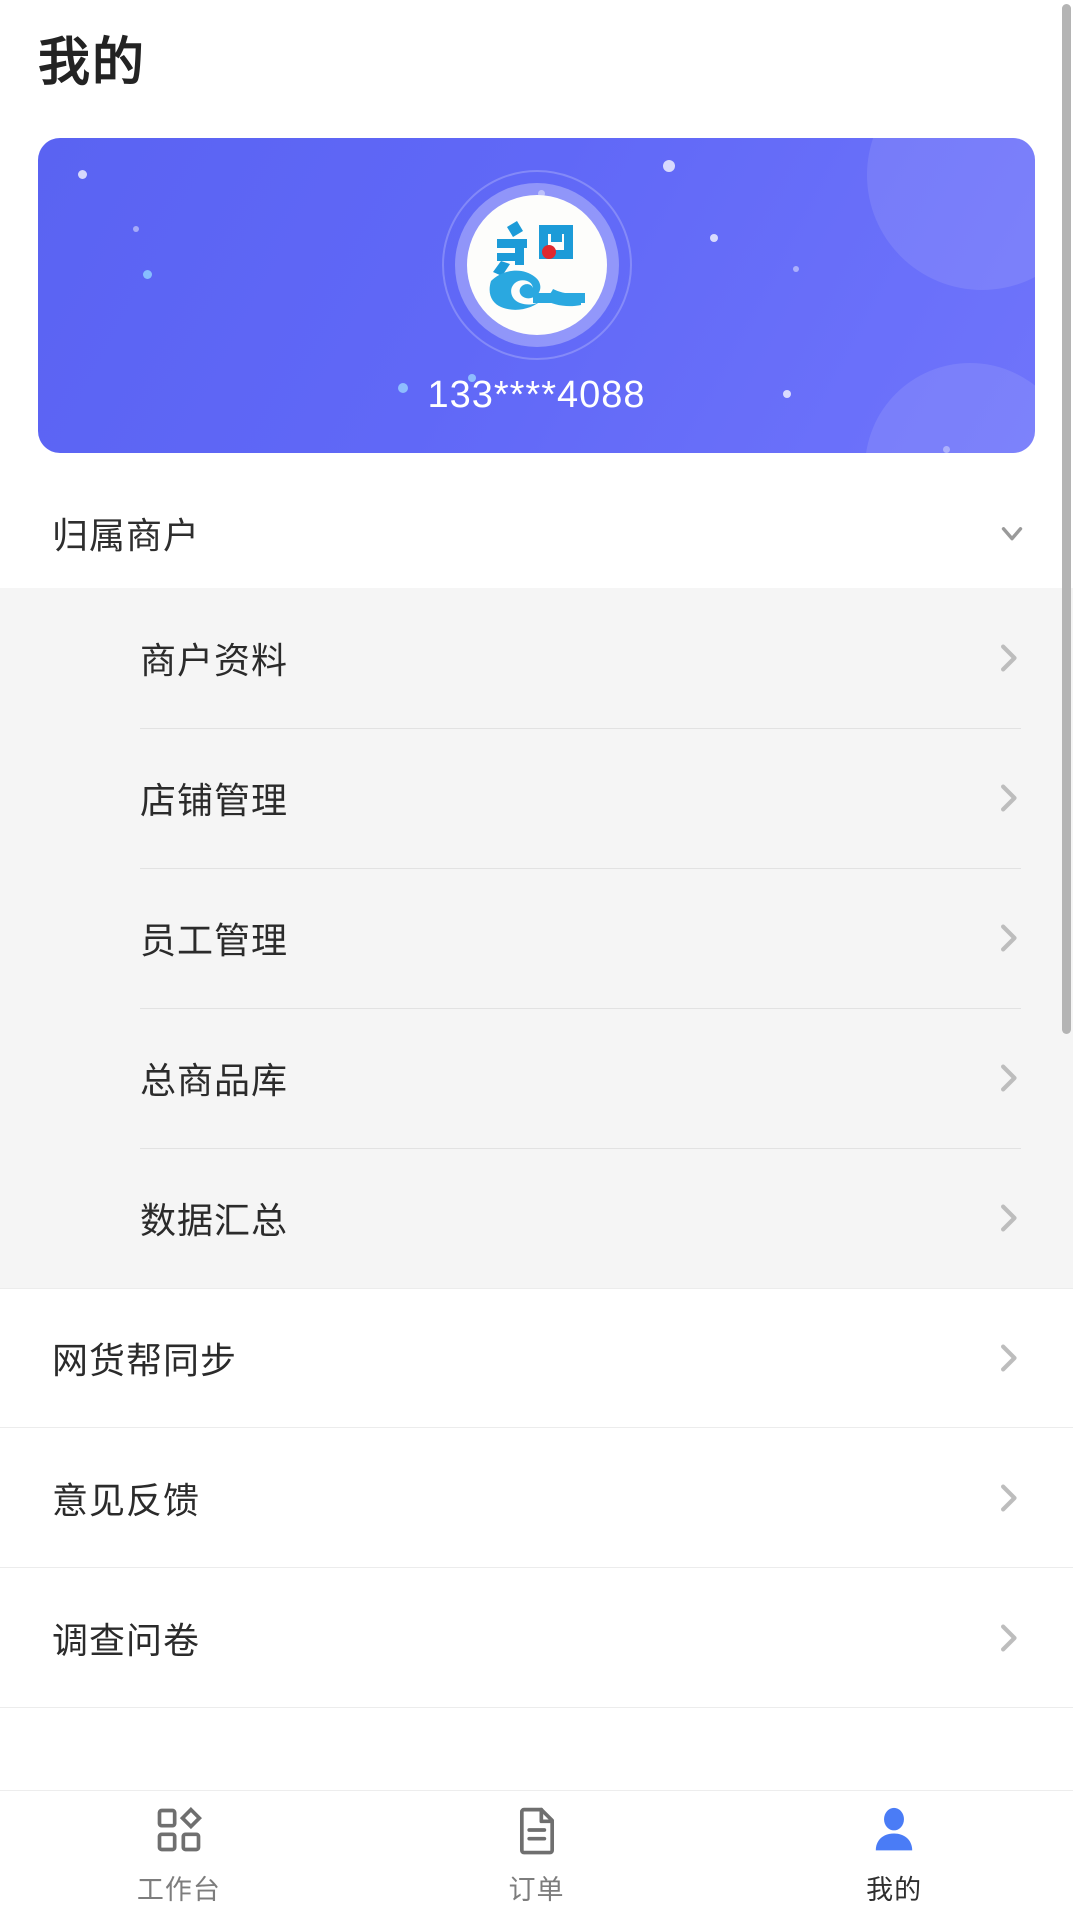 The width and height of the screenshot is (1073, 1913). I want to click on tab-orders: 订单, so click(537, 1852).